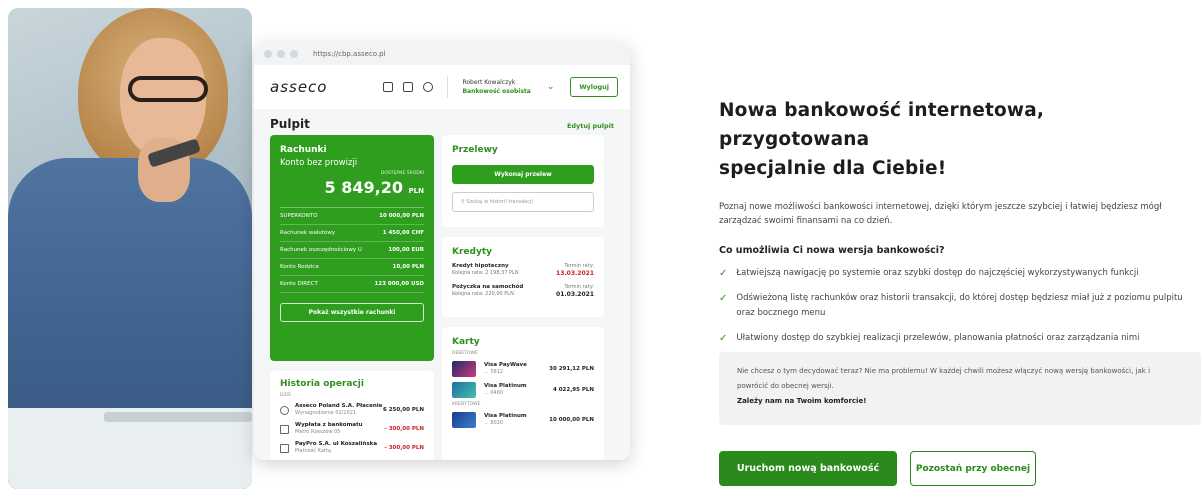  What do you see at coordinates (496, 87) in the screenshot?
I see `user-box: Robert Kowalczyk Bankowość osobista` at bounding box center [496, 87].